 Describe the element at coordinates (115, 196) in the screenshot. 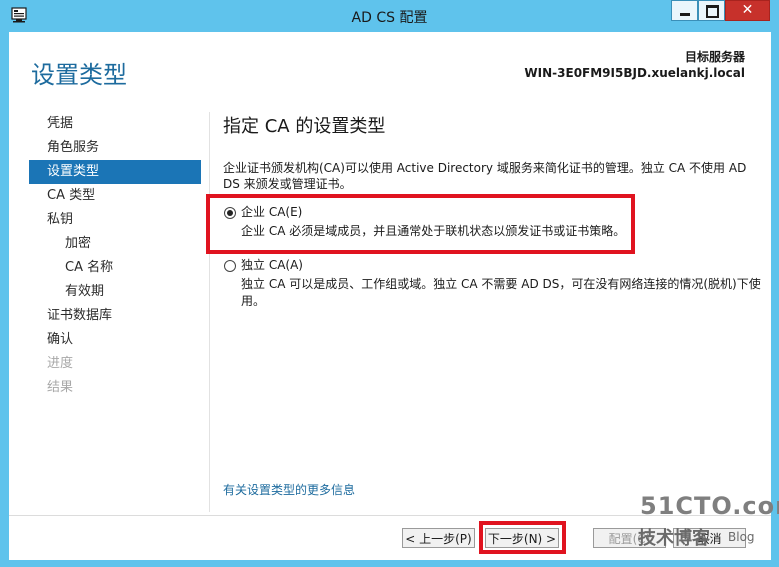

I see `nav-item-ca-type: CA 类型` at that location.